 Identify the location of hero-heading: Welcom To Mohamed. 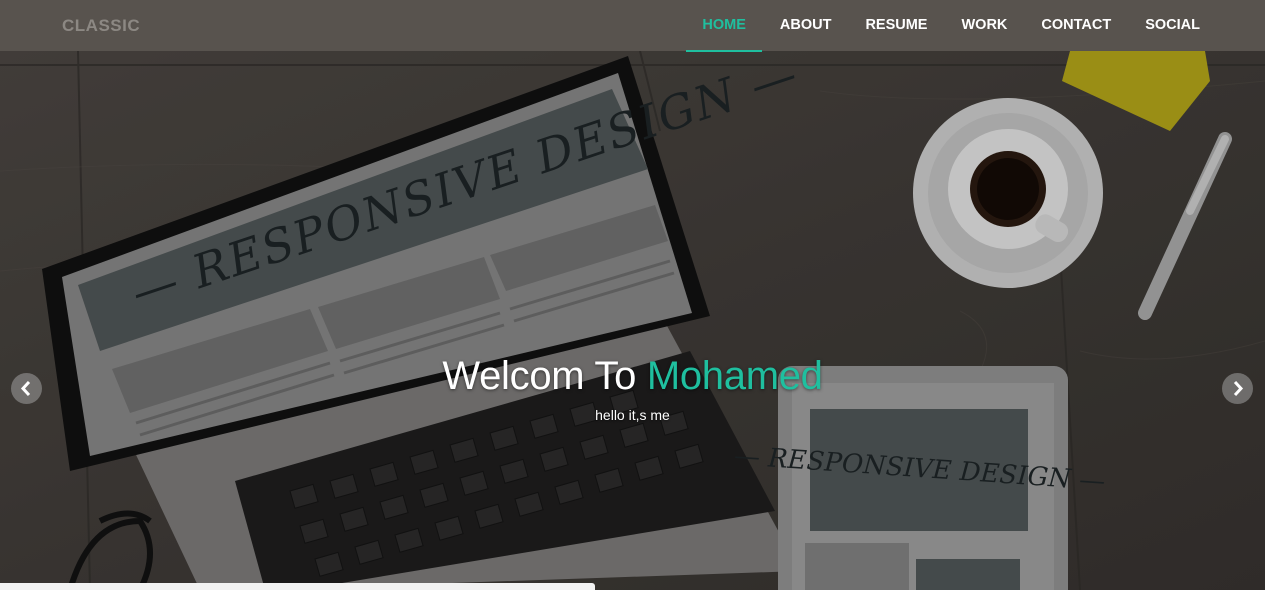
(632, 376).